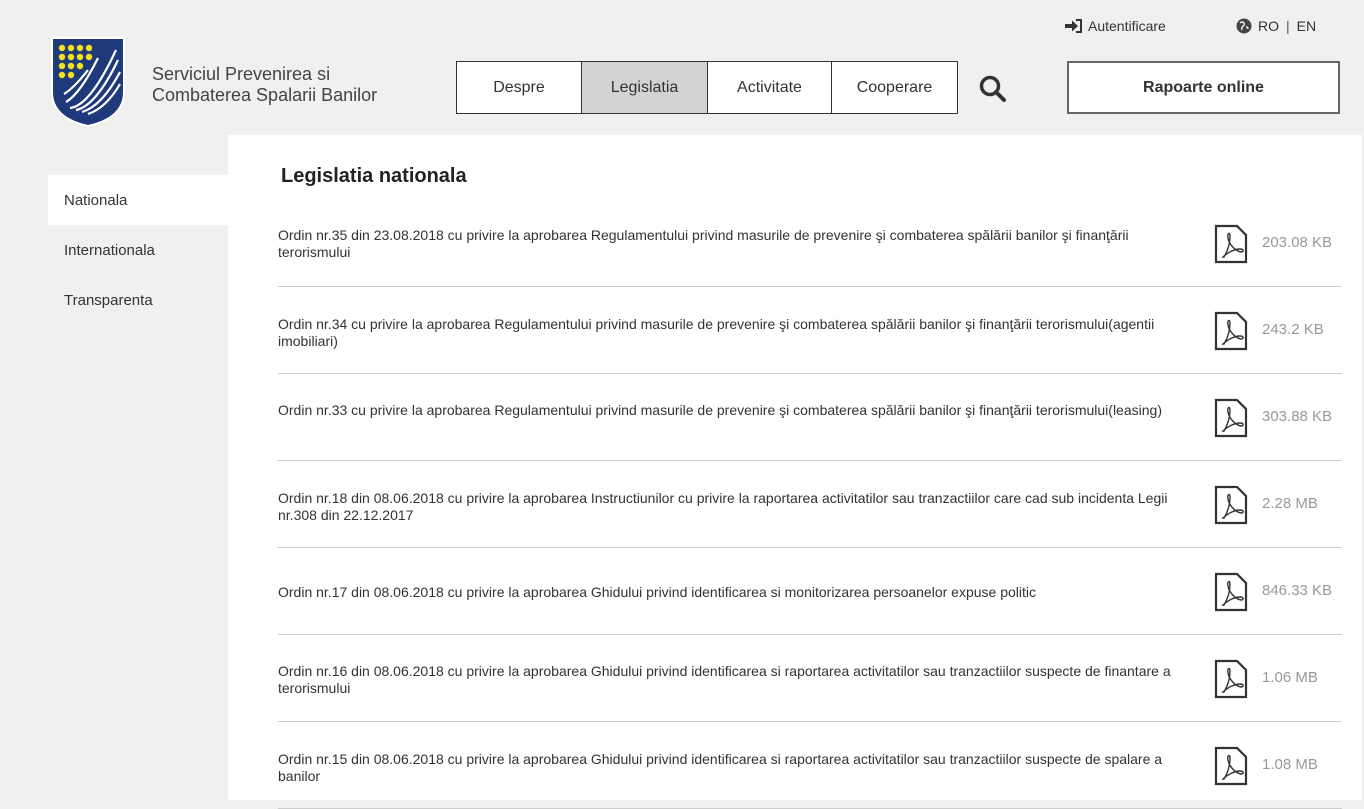  What do you see at coordinates (1297, 590) in the screenshot?
I see `file-size: 846.33 KB` at bounding box center [1297, 590].